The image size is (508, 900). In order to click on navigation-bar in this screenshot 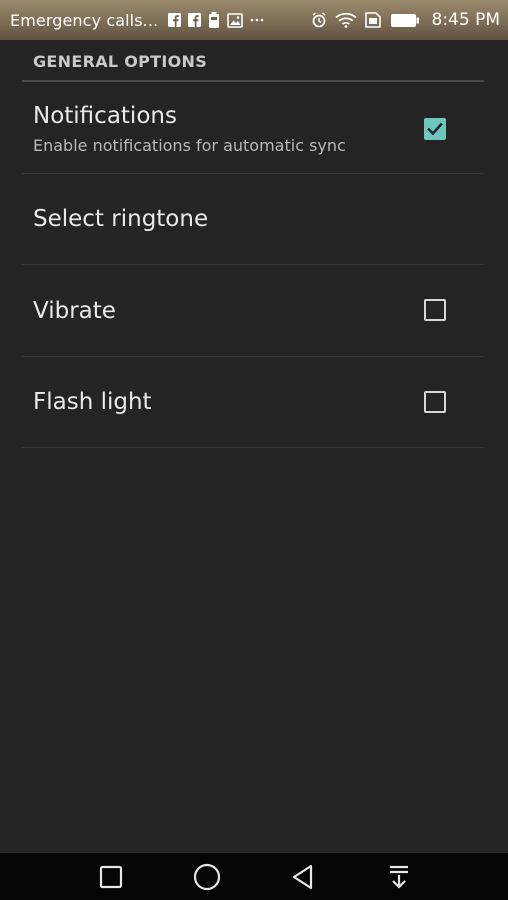, I will do `click(254, 876)`.